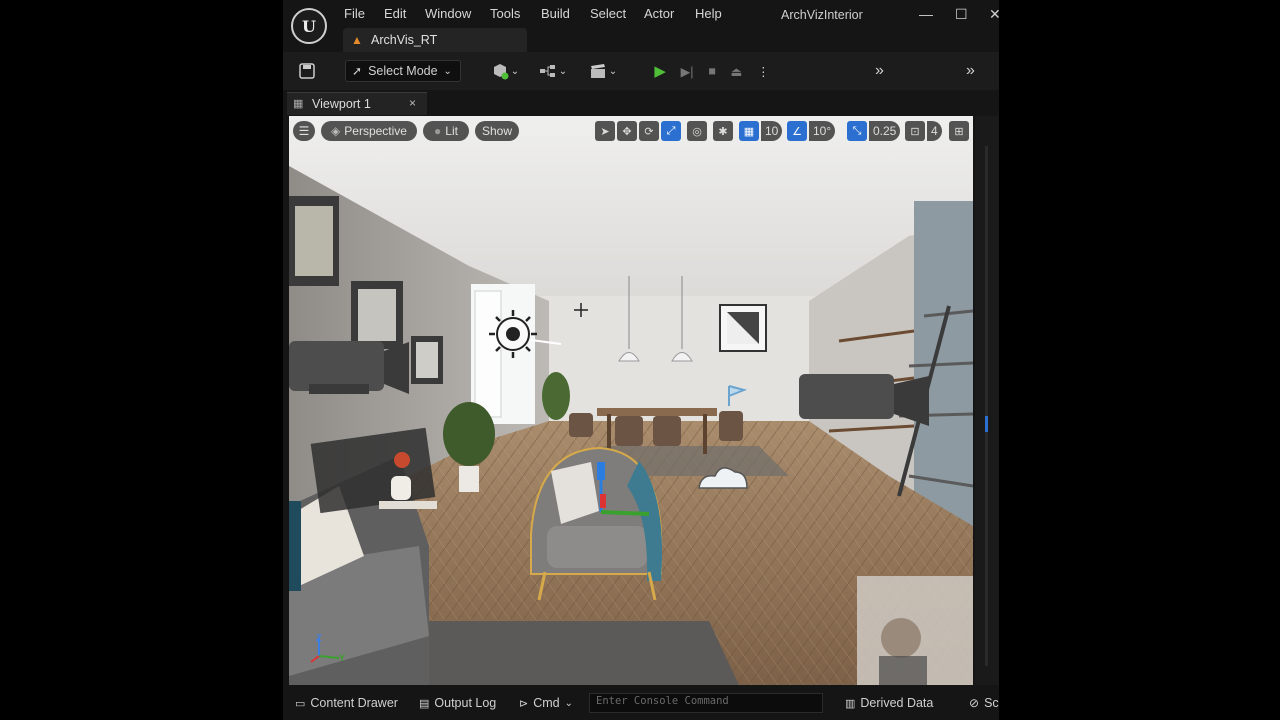 The width and height of the screenshot is (1280, 720). What do you see at coordinates (706, 703) in the screenshot?
I see `console-command-input: Enter Console Command` at bounding box center [706, 703].